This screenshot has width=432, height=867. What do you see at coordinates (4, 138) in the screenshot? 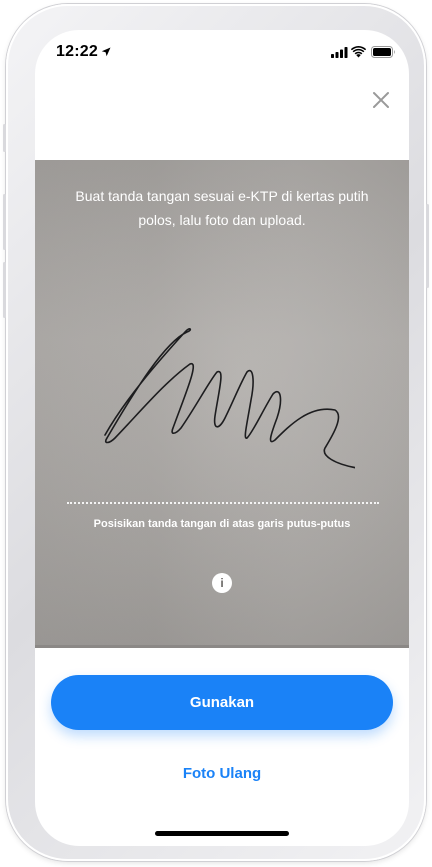
I see `silent-switch` at bounding box center [4, 138].